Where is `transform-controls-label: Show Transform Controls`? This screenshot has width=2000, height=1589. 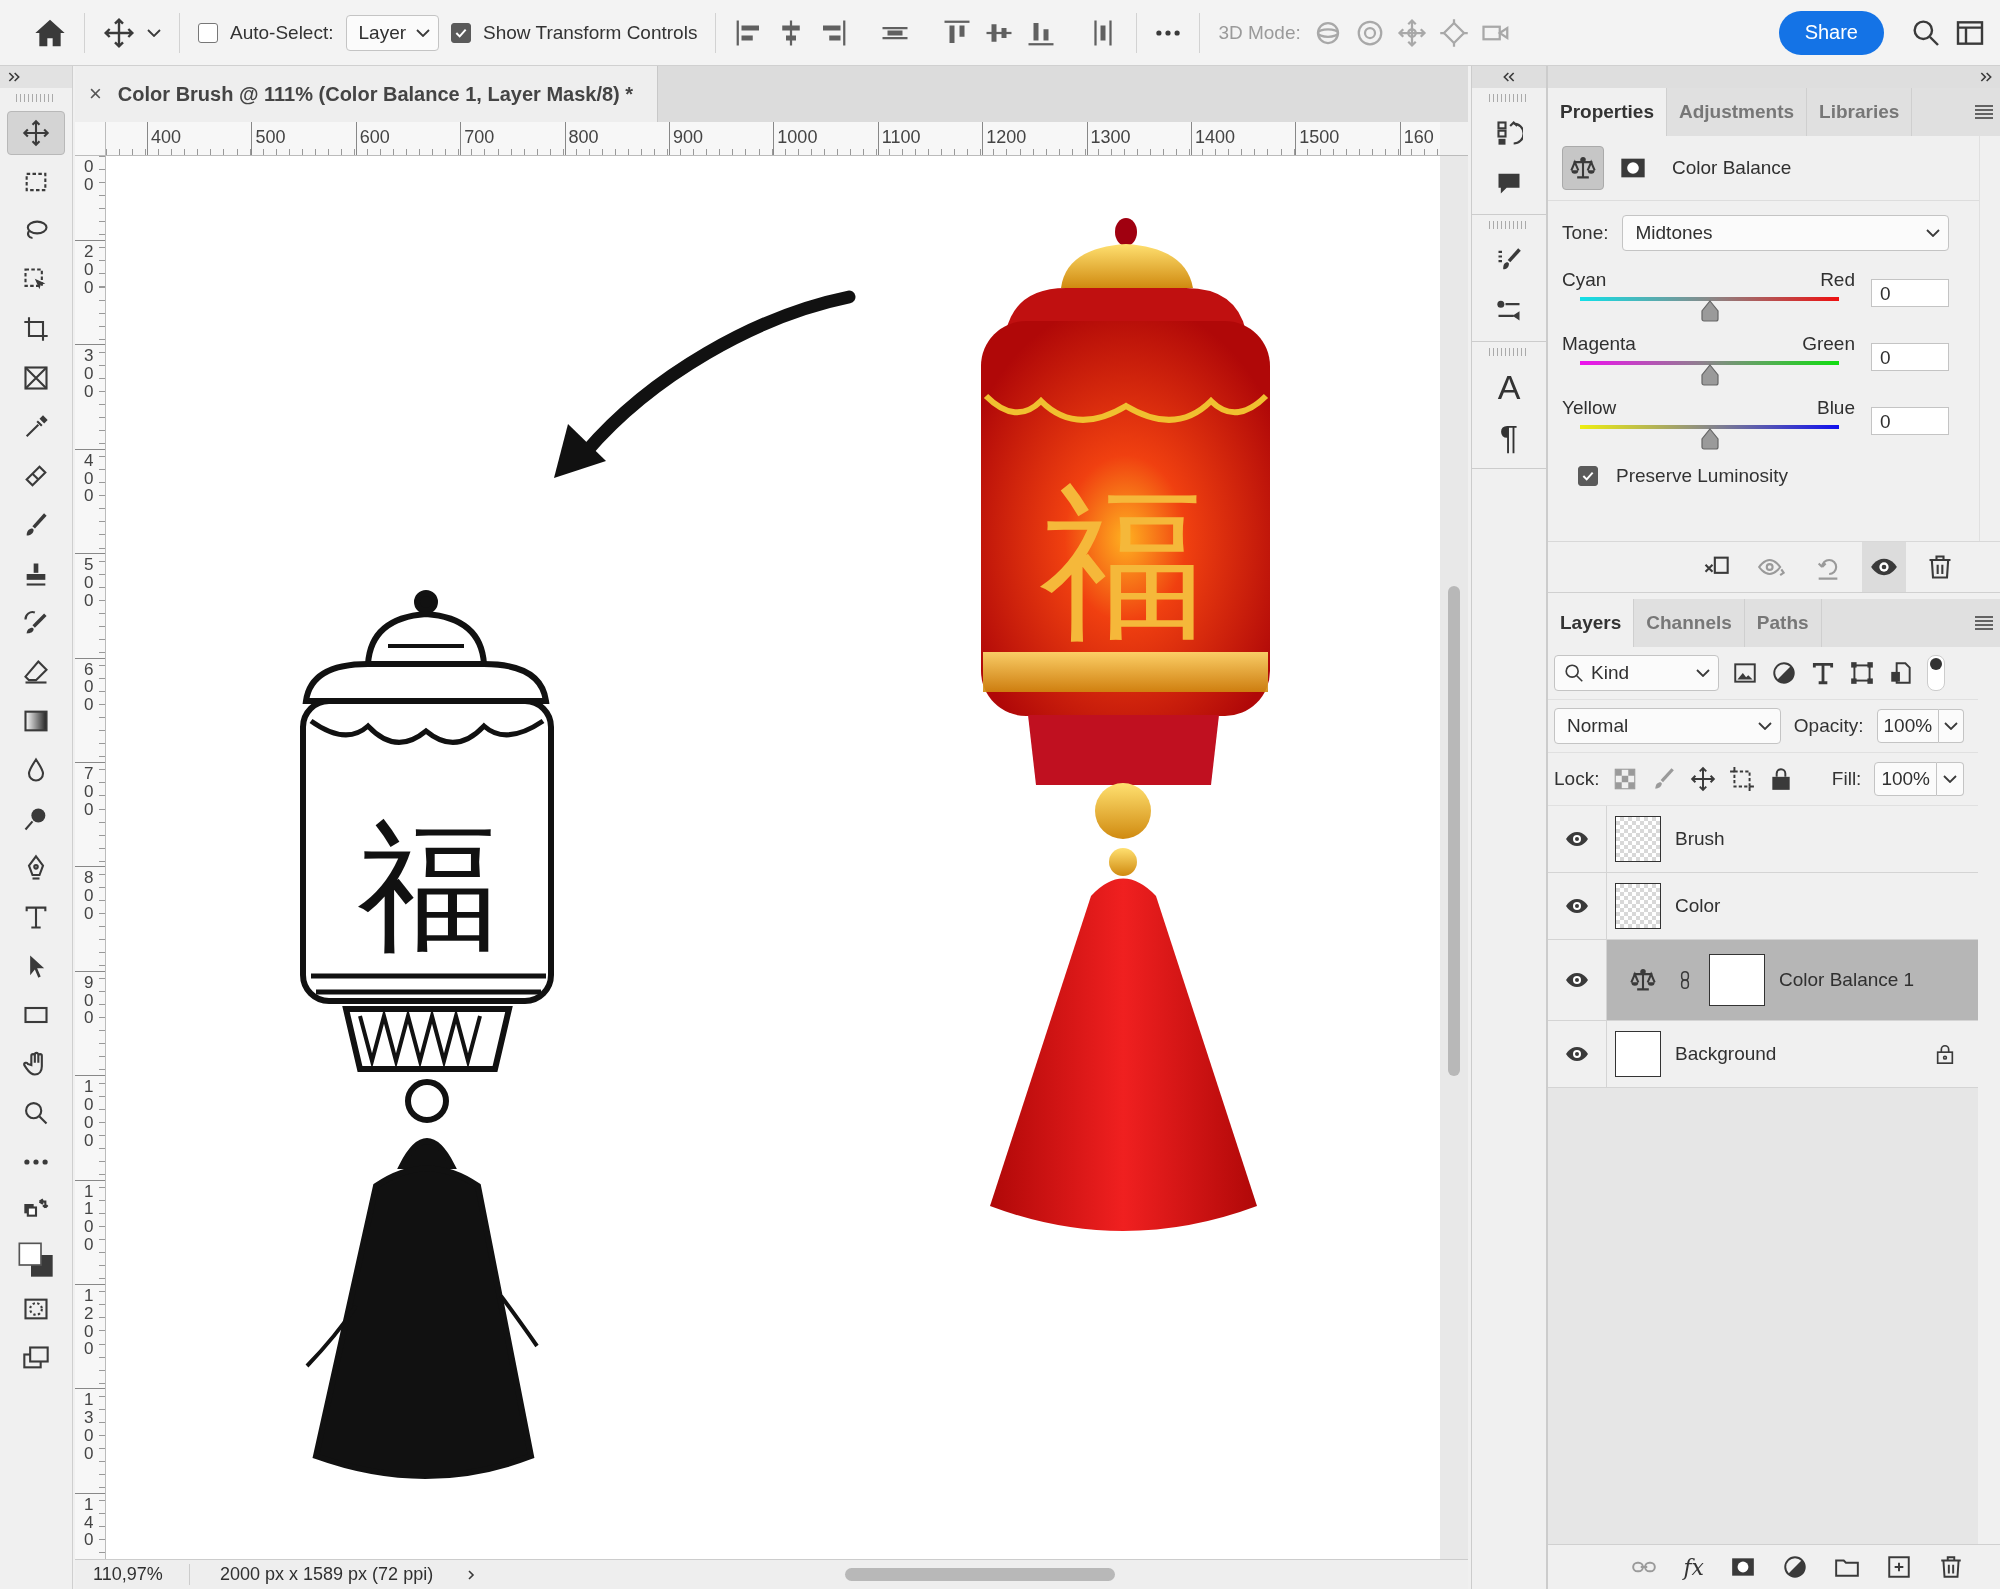 transform-controls-label: Show Transform Controls is located at coordinates (590, 32).